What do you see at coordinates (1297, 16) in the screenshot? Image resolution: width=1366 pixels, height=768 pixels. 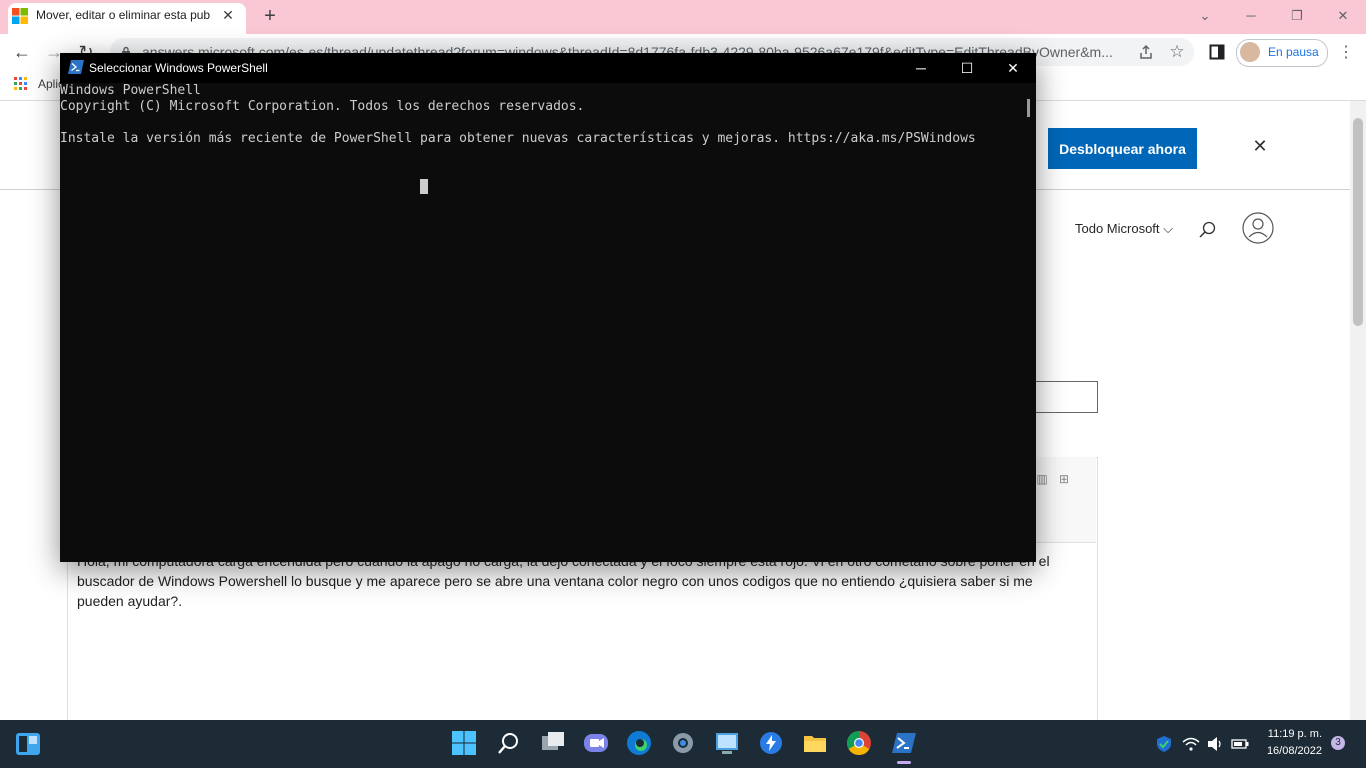 I see `browser-restore-button: ❐` at bounding box center [1297, 16].